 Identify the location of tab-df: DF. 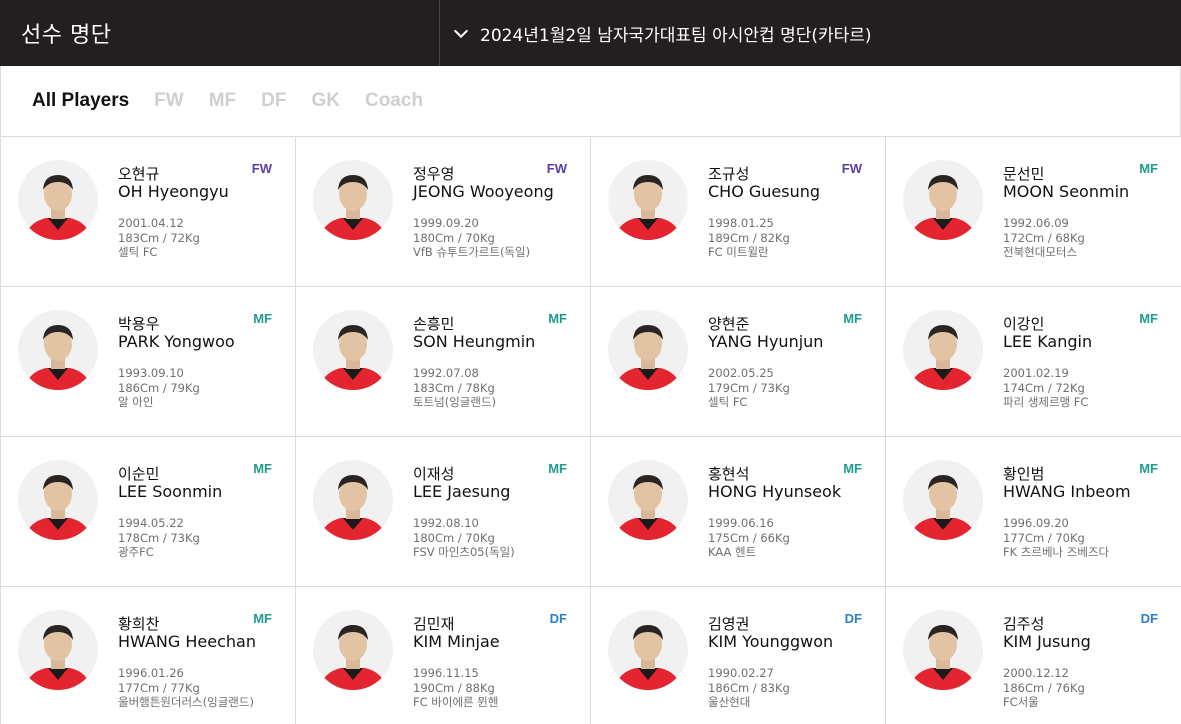
(273, 101).